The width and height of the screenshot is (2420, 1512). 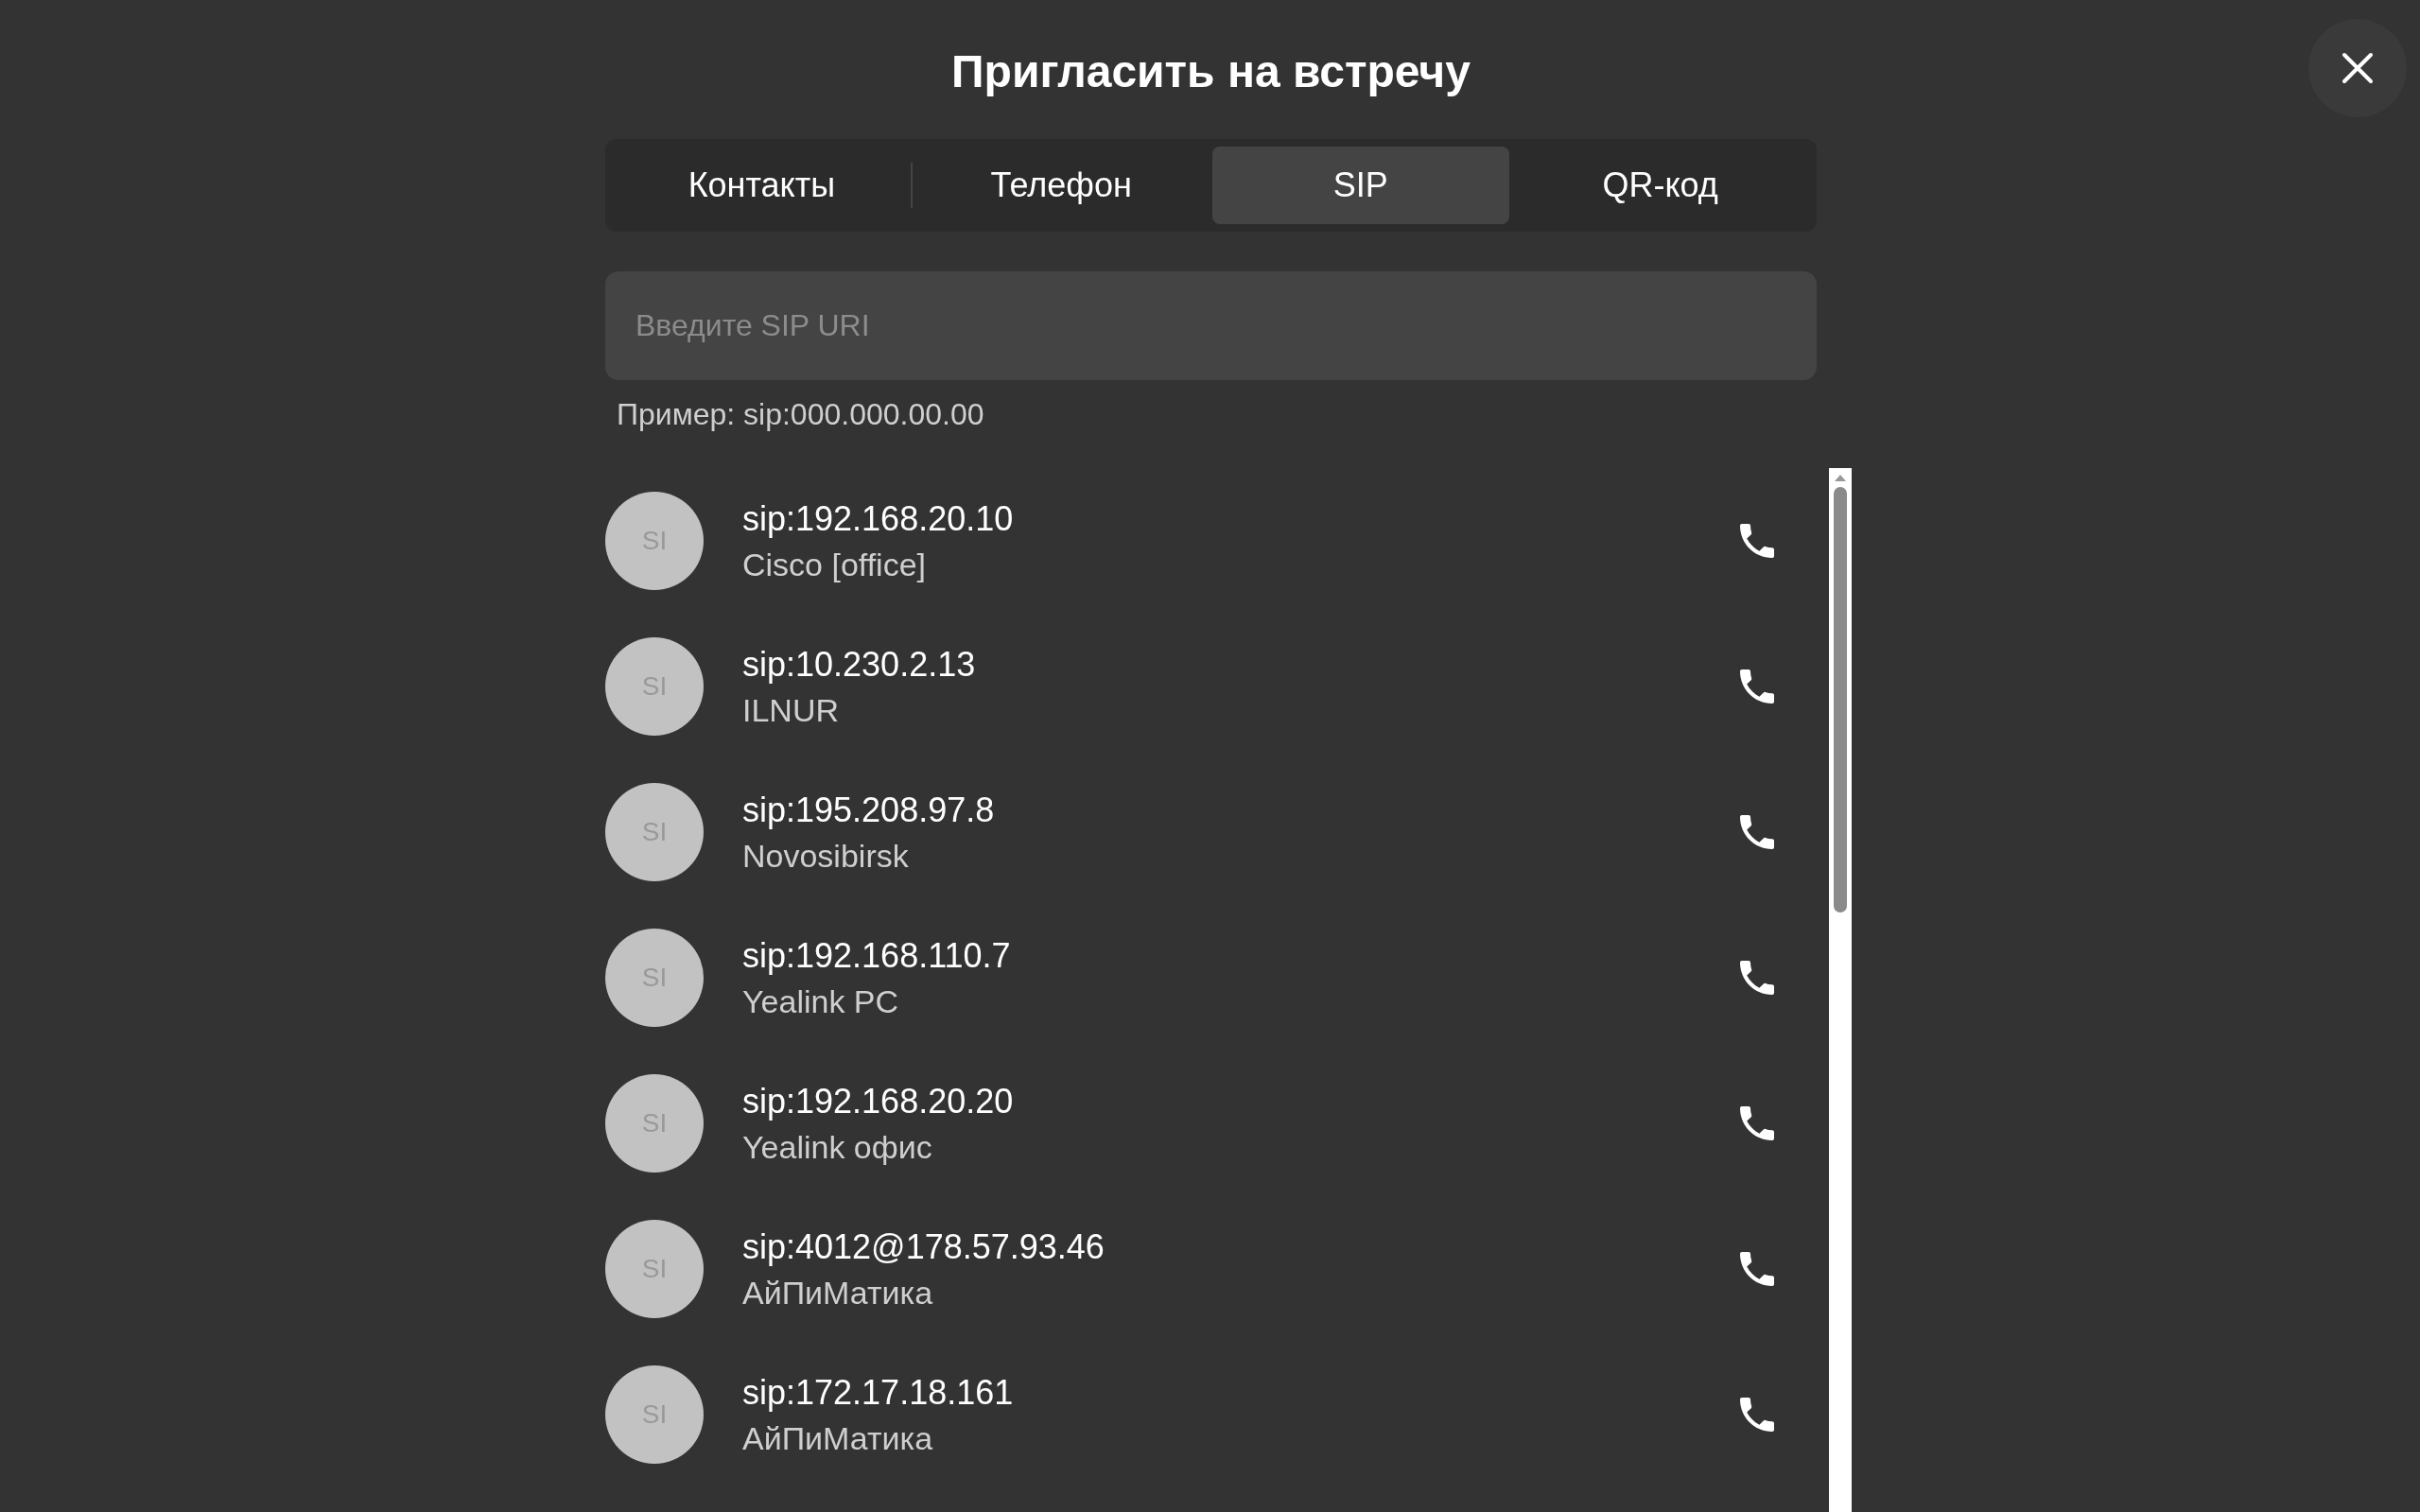 What do you see at coordinates (1061, 185) in the screenshot?
I see `tab: Телефон` at bounding box center [1061, 185].